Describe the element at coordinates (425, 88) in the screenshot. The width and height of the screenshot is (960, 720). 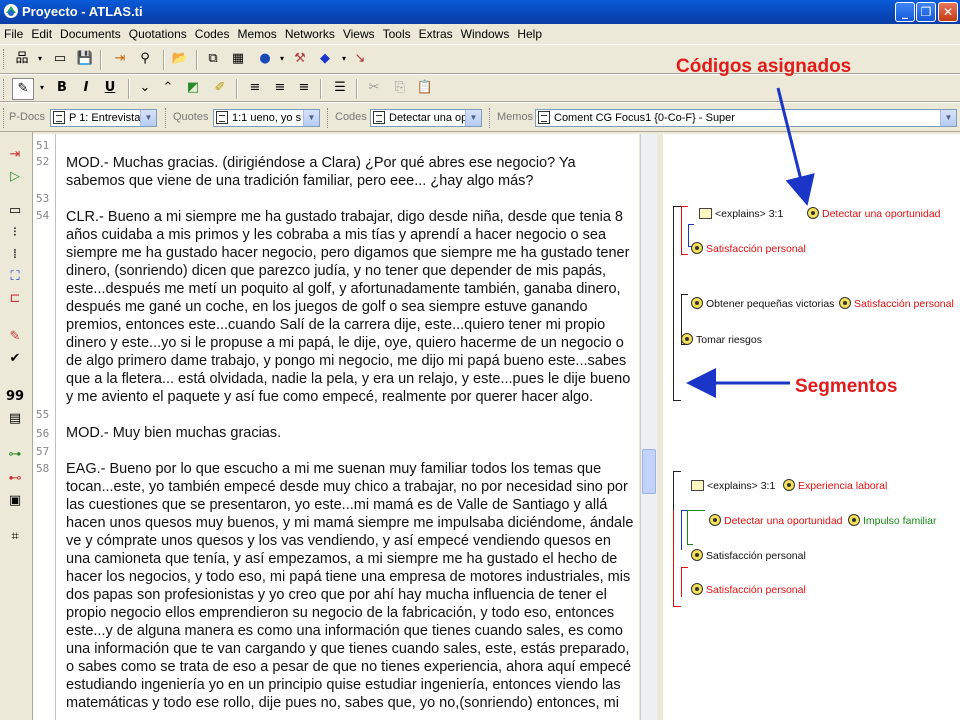
I see `paste-icon: 📋` at that location.